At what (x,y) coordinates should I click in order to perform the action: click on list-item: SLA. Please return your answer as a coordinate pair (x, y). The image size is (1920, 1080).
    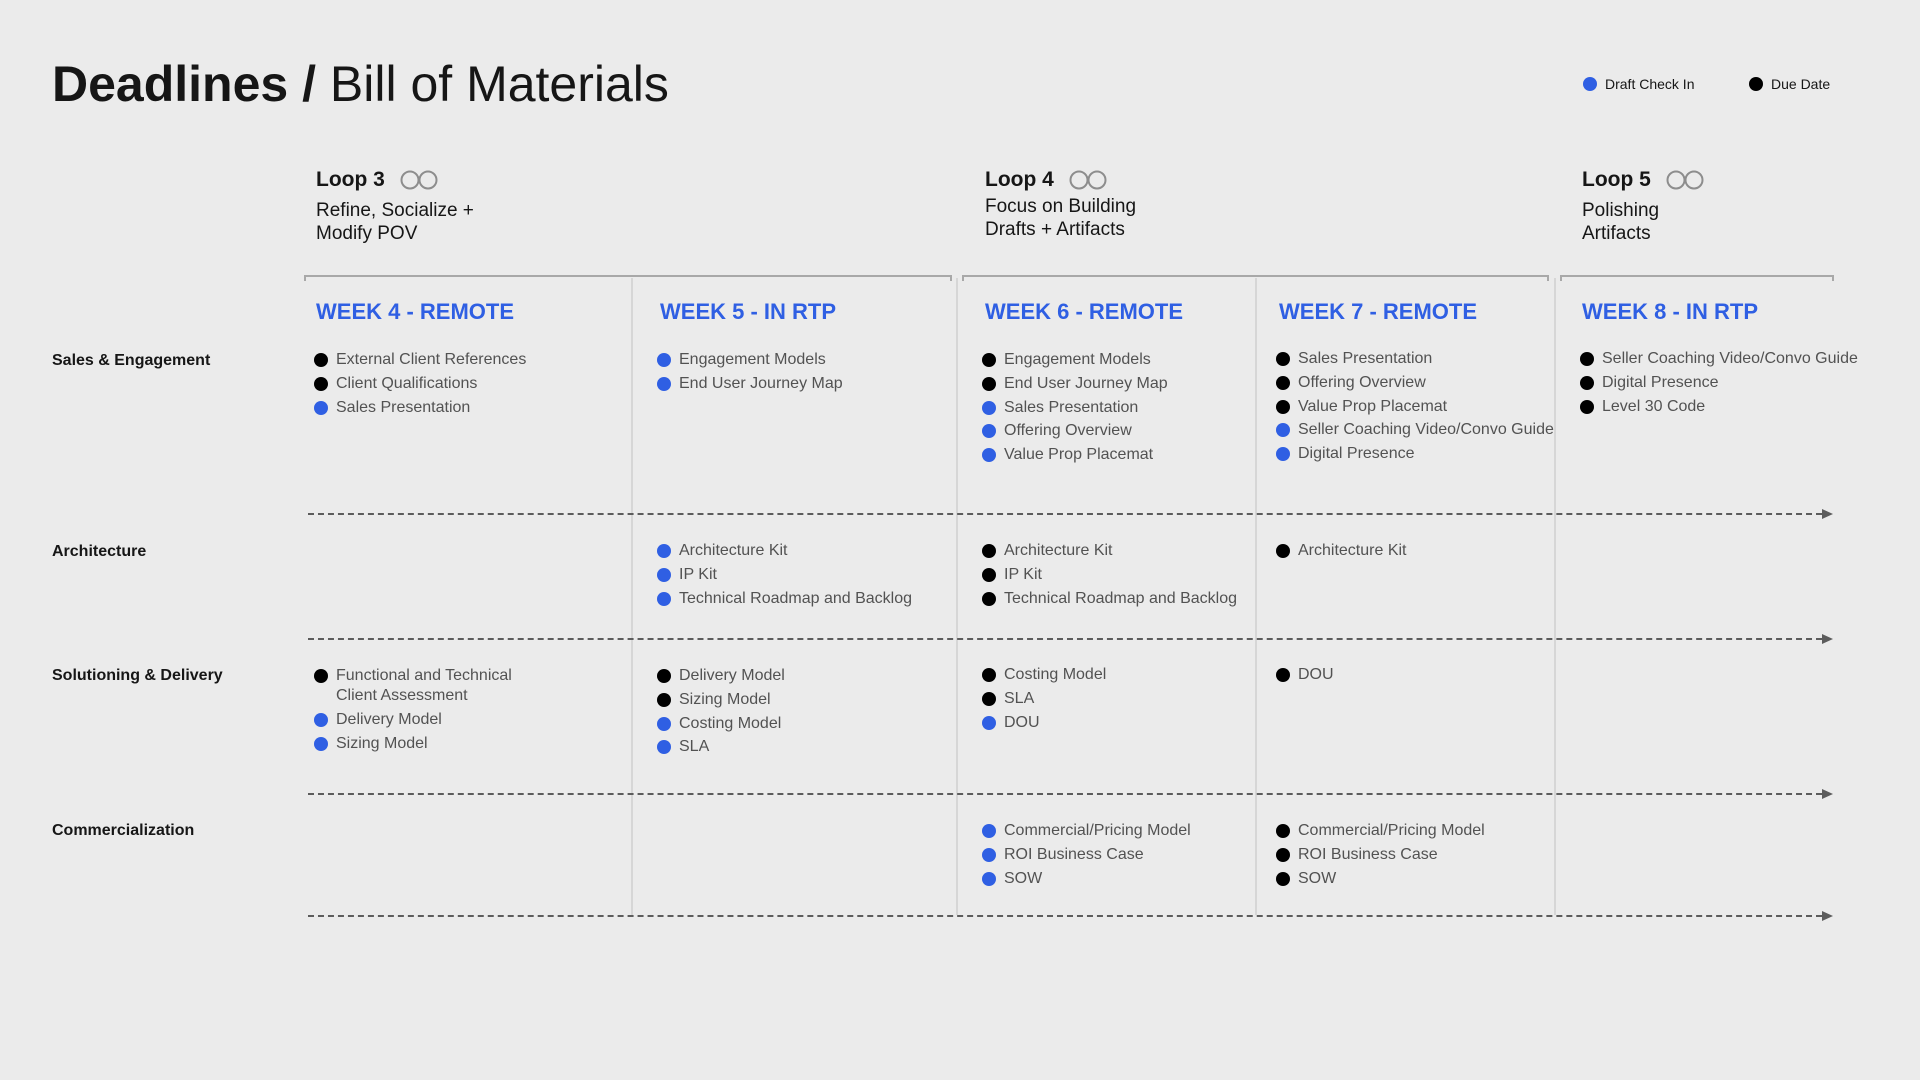
    Looking at the image, I should click on (721, 747).